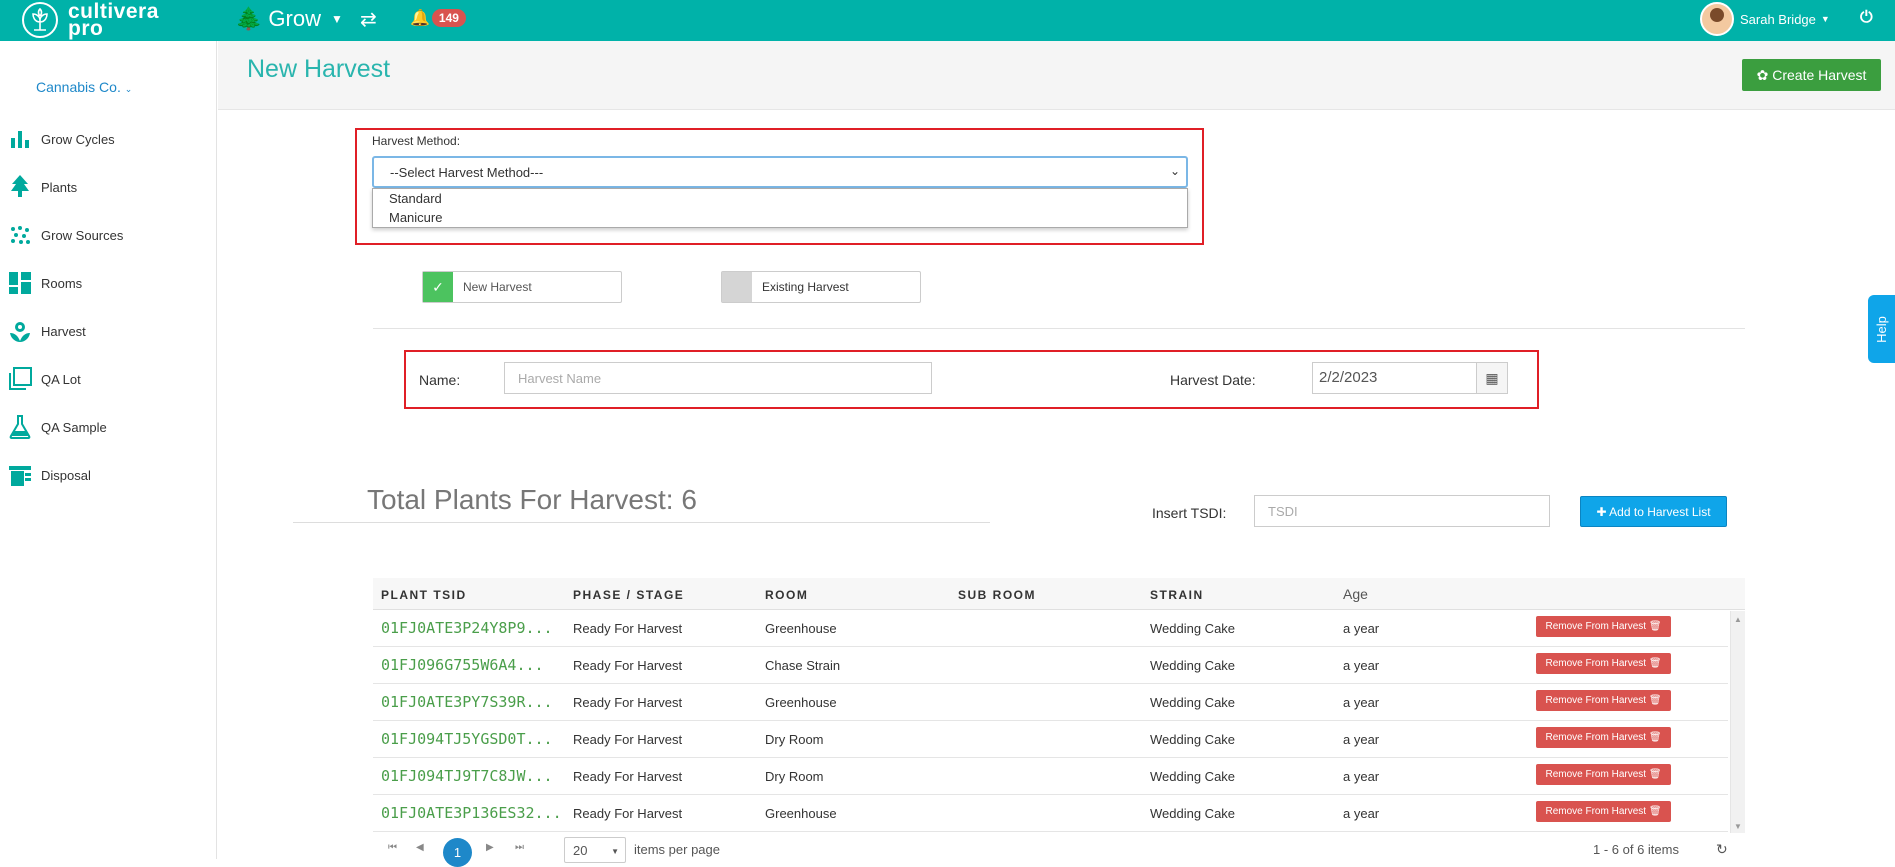 The width and height of the screenshot is (1895, 867). I want to click on option-manicure: Manicure, so click(780, 217).